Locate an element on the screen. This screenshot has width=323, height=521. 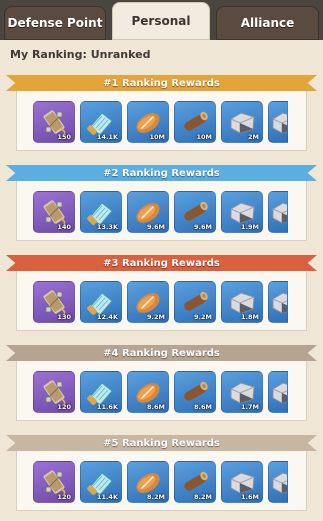
ranking-ribbon-title: #4 Ranking Rewards is located at coordinates (161, 353).